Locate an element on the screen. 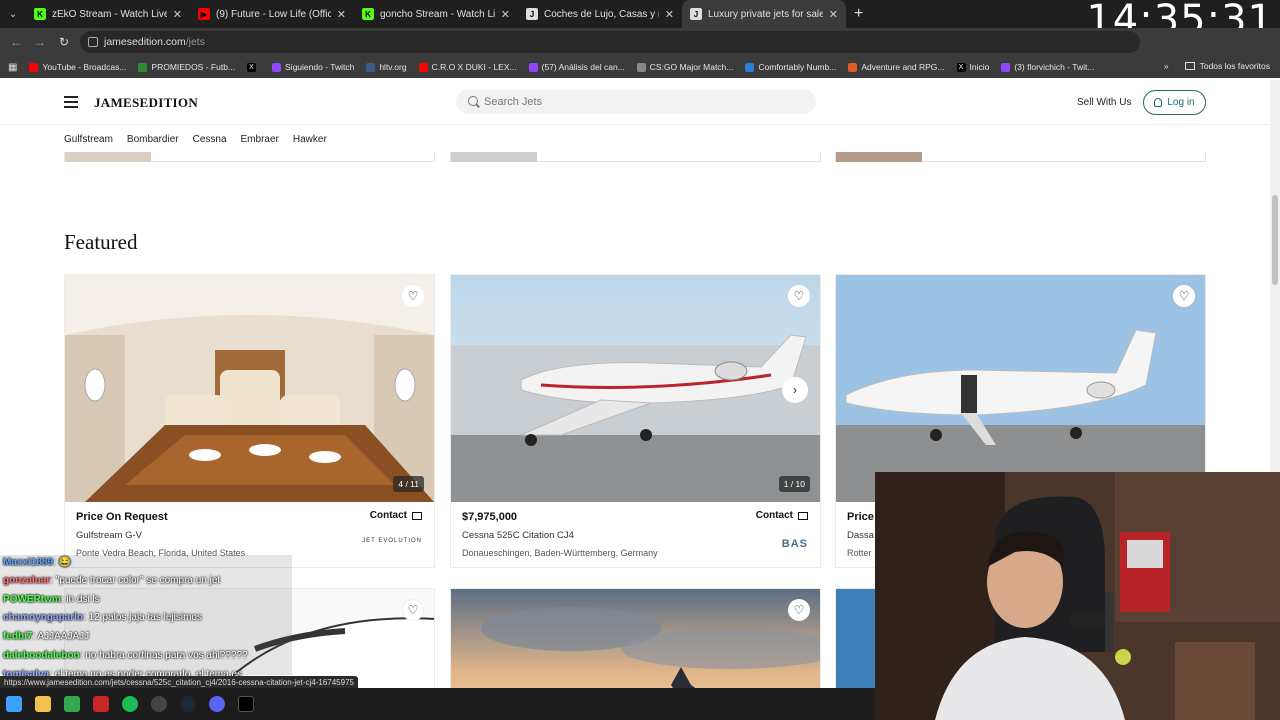 The height and width of the screenshot is (720, 1280). chat-text: : 12 palos jaja tas lejisimos is located at coordinates (142, 617).